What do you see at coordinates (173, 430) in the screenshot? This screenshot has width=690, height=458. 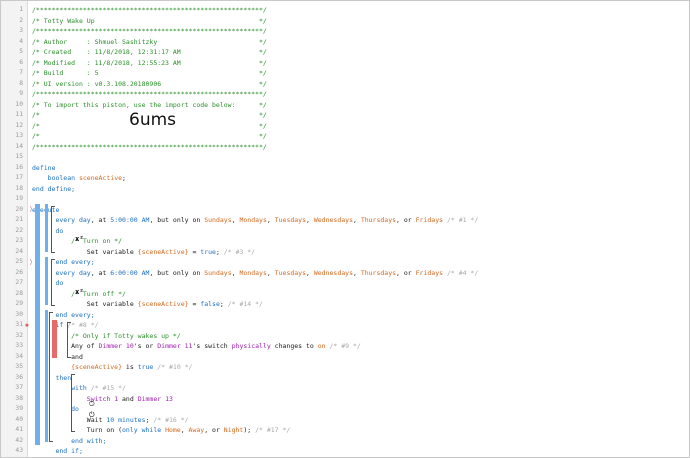 I see `code-token: Home` at bounding box center [173, 430].